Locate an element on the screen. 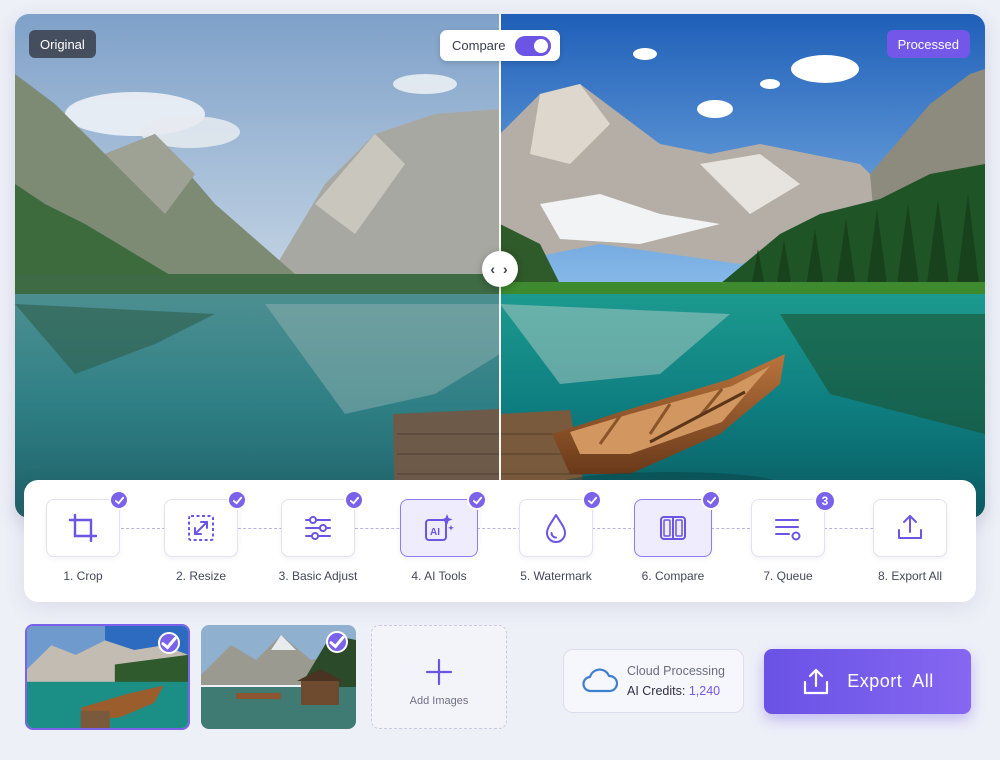 The width and height of the screenshot is (1000, 760). step-label: 7. Queue is located at coordinates (788, 576).